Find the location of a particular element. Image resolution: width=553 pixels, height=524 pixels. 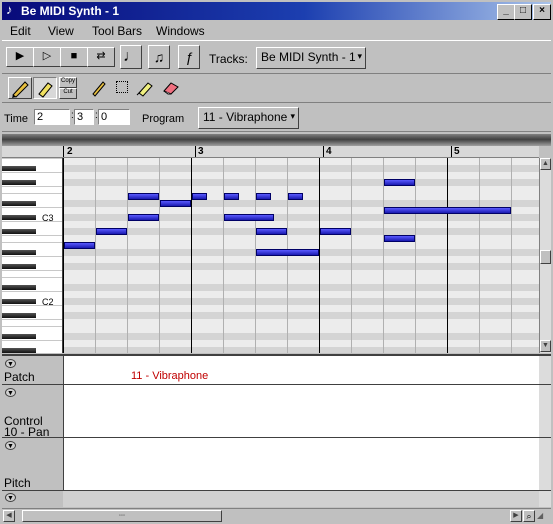

function-button: ƒ is located at coordinates (189, 57).